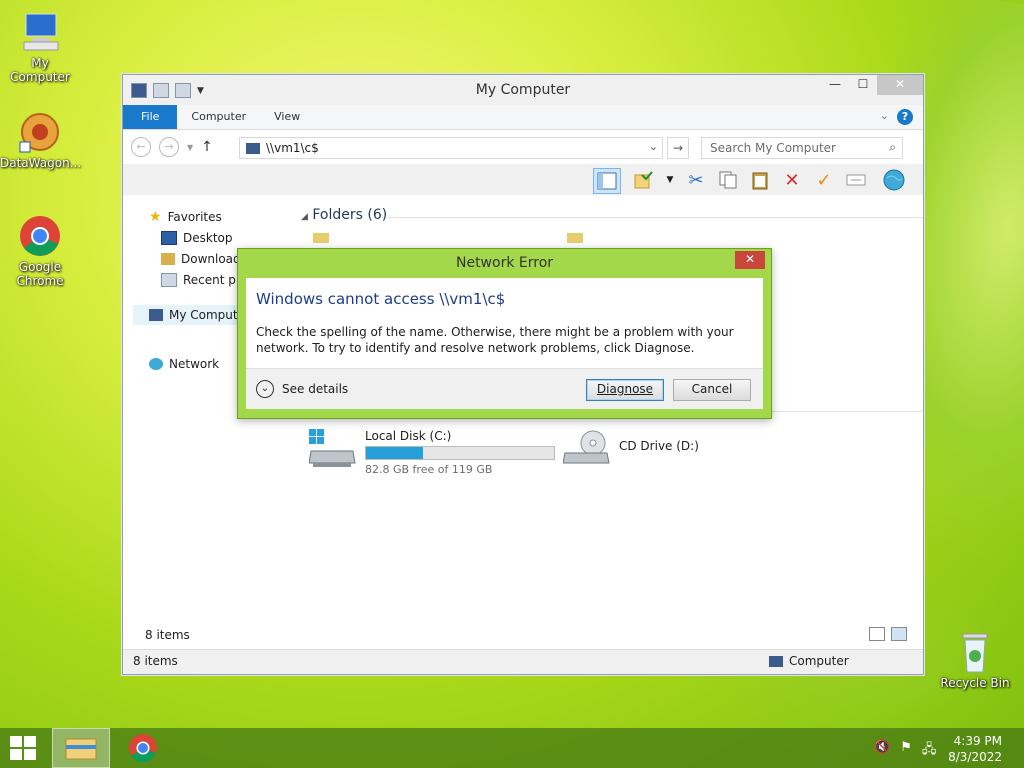 The width and height of the screenshot is (1024, 768). What do you see at coordinates (40, 274) in the screenshot?
I see `desktop-icon-label: Google Chrome` at bounding box center [40, 274].